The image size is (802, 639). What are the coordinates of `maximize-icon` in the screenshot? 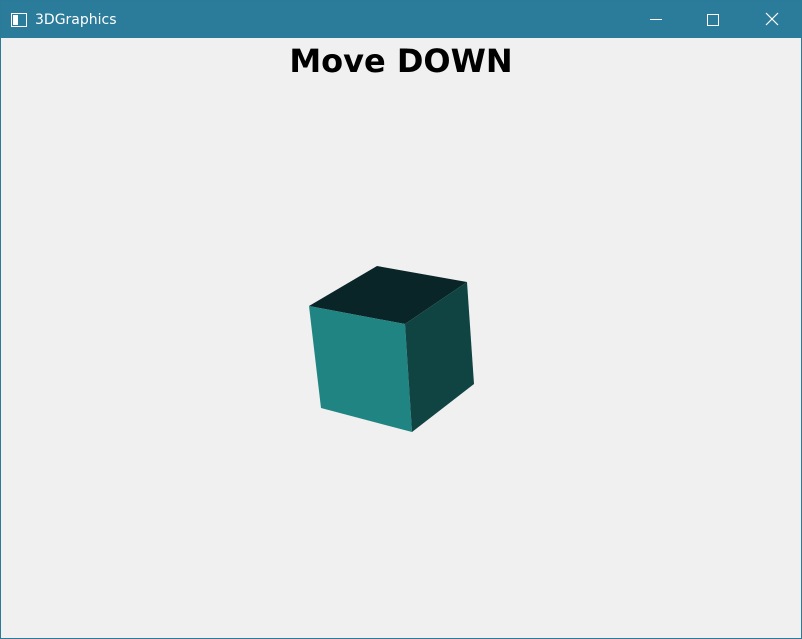 It's located at (713, 20).